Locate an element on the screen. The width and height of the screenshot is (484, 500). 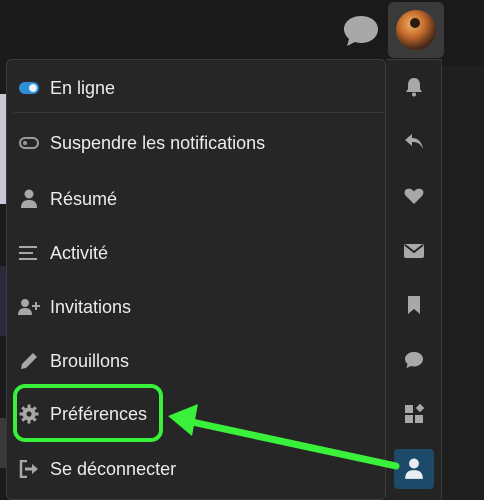
annotation-arrow is located at coordinates (284, 437).